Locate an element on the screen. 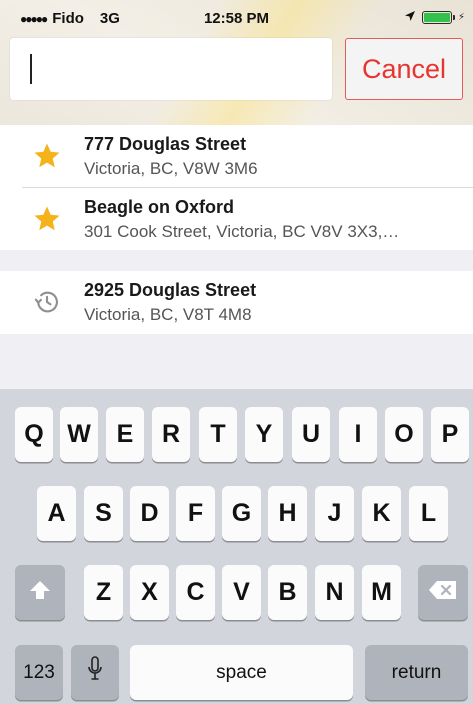  key-f: F is located at coordinates (195, 513).